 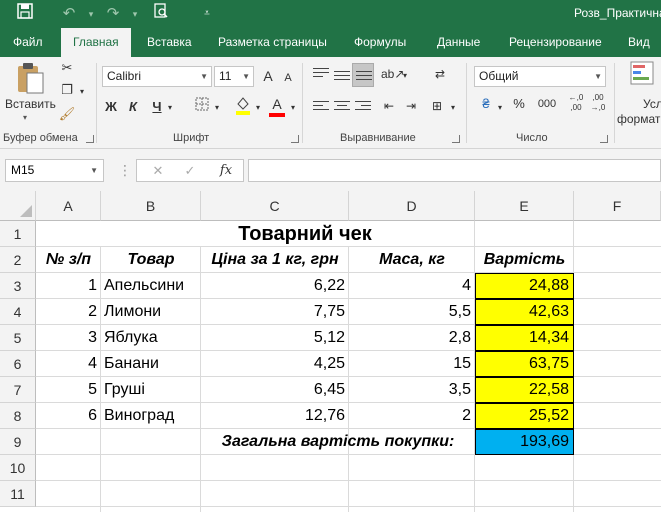 What do you see at coordinates (151, 416) in the screenshot?
I see `cell-name: Виноград` at bounding box center [151, 416].